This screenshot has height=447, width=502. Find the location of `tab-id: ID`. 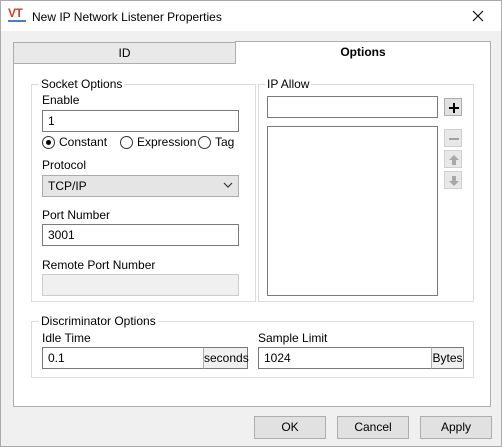

tab-id: ID is located at coordinates (124, 53).